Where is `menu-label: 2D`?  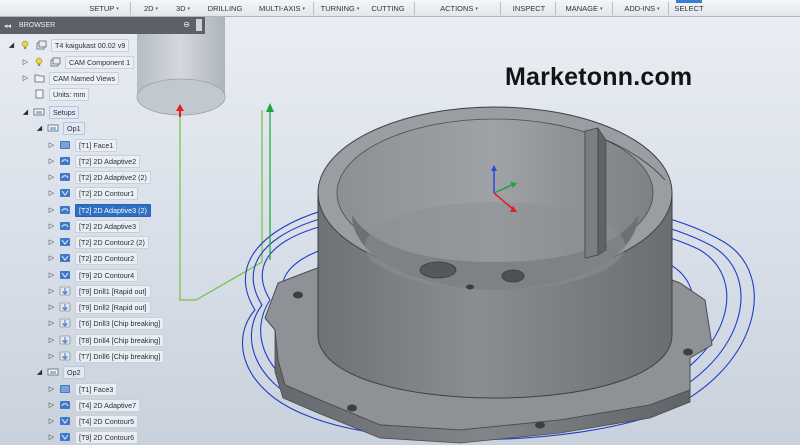 menu-label: 2D is located at coordinates (148, 8).